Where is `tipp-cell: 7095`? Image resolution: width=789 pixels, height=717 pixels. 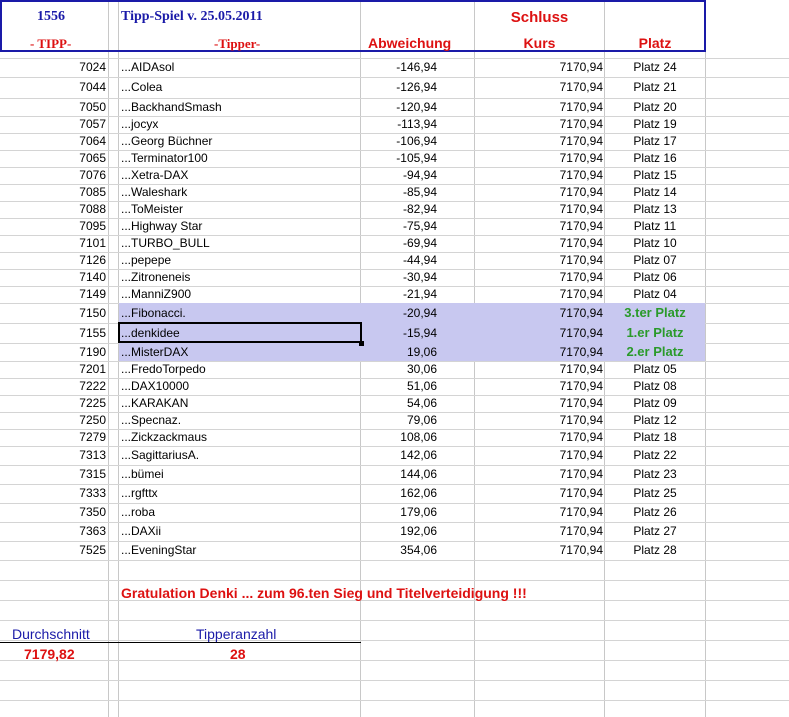
tipp-cell: 7095 is located at coordinates (53, 226).